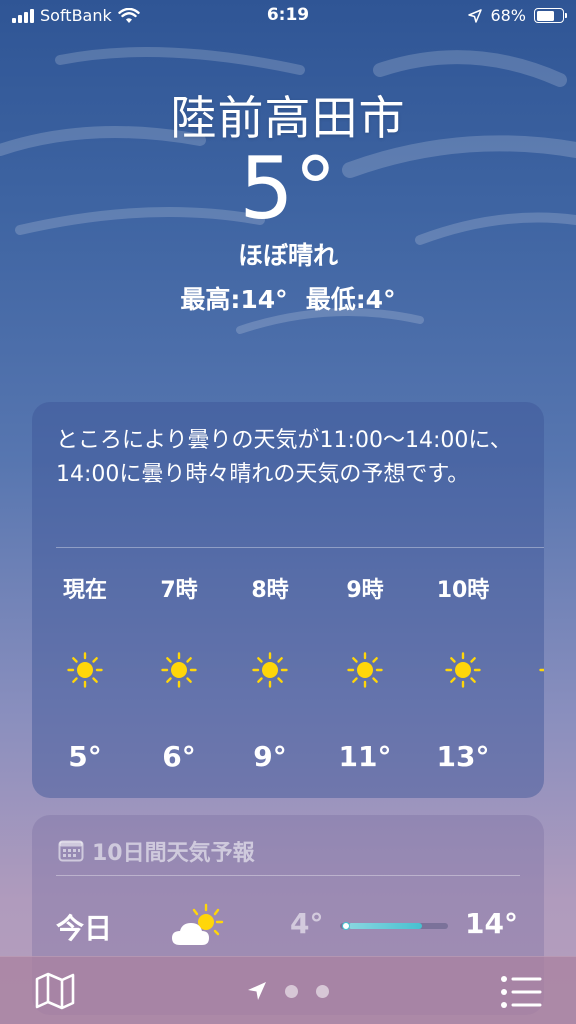 The height and width of the screenshot is (1024, 576). Describe the element at coordinates (346, 926) in the screenshot. I see `current-temp-indicator` at that location.